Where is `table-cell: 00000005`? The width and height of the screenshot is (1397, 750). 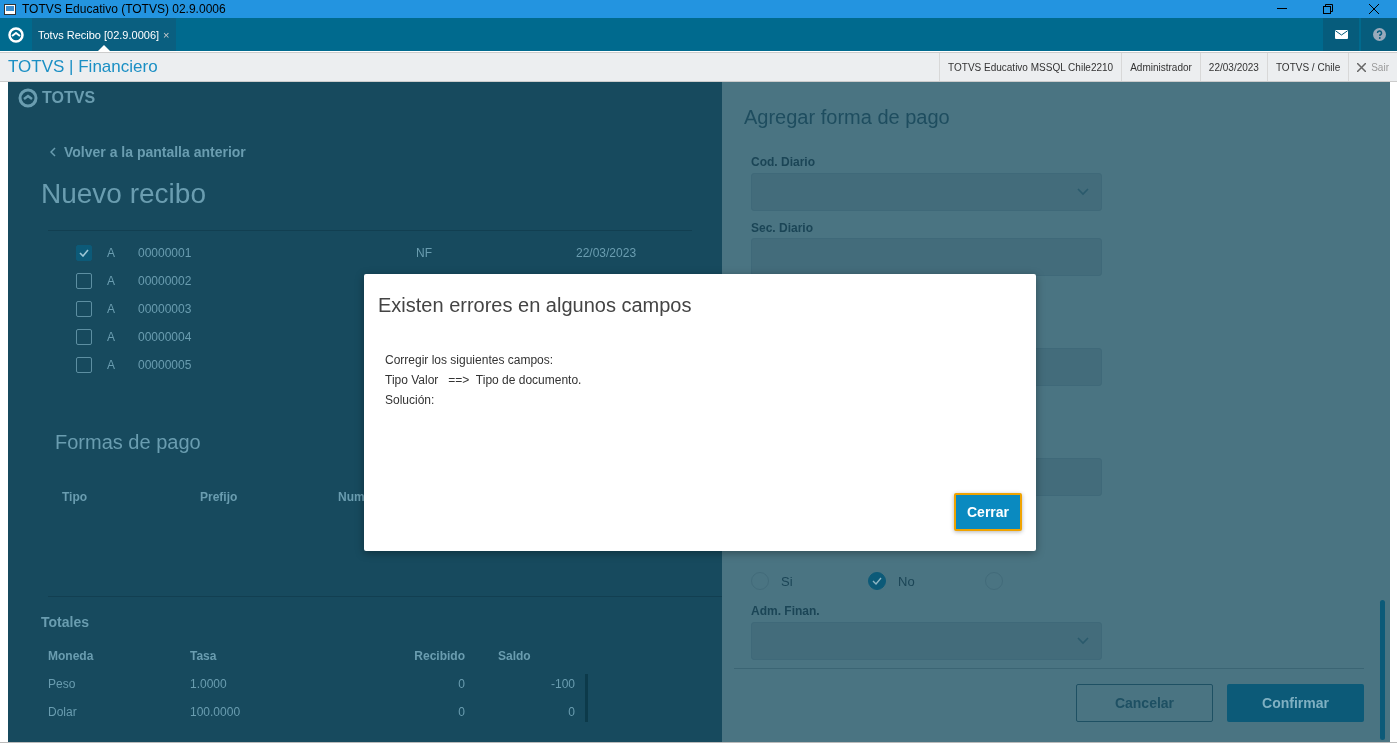 table-cell: 00000005 is located at coordinates (165, 365).